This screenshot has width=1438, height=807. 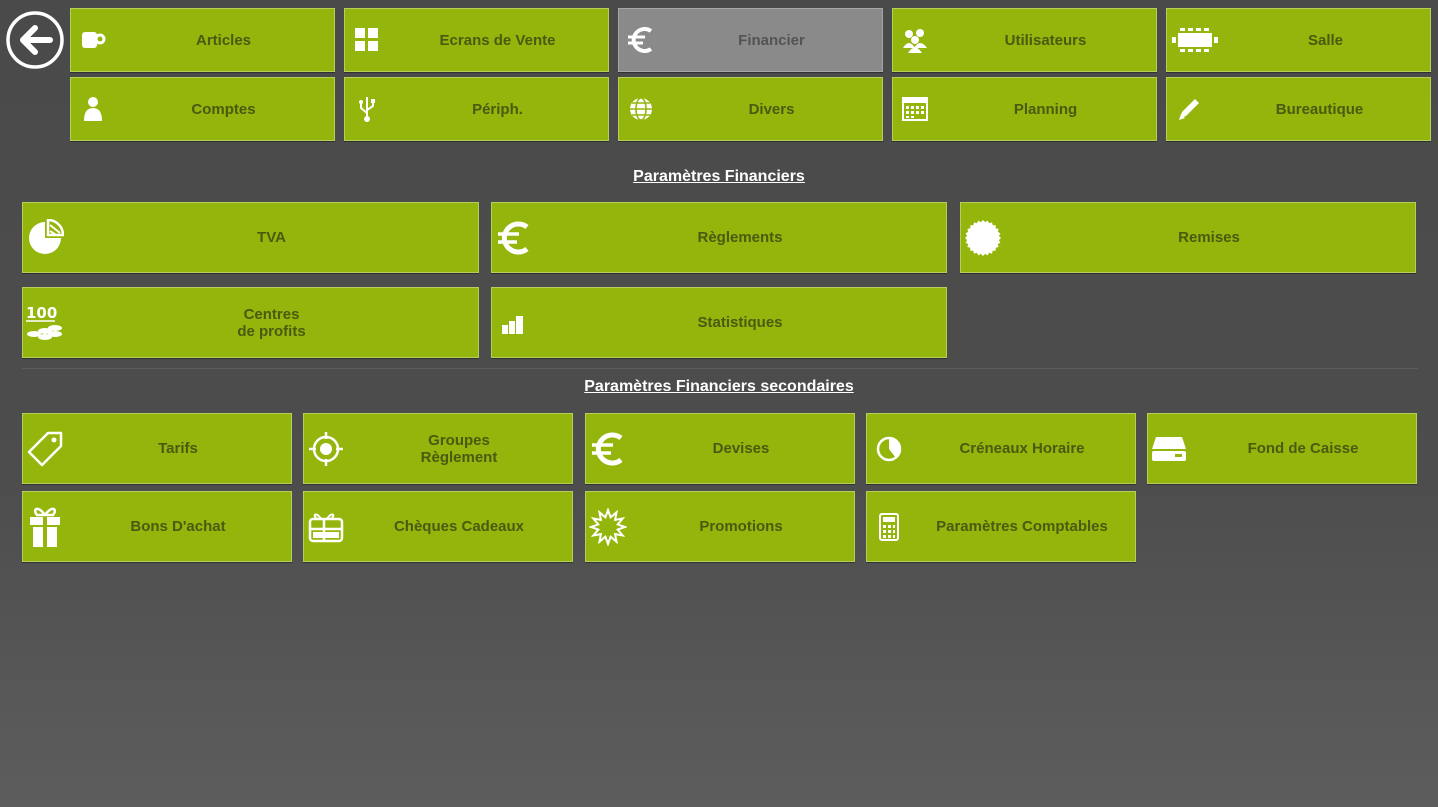 What do you see at coordinates (771, 40) in the screenshot?
I see `nav-tab-label: Financier` at bounding box center [771, 40].